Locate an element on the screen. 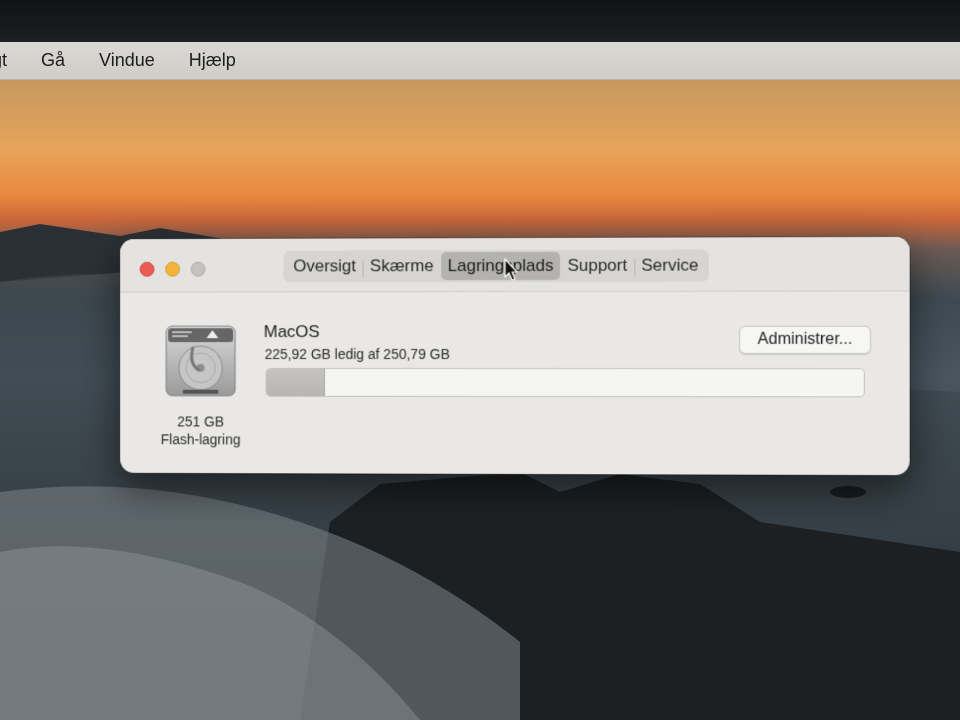  volume-name: MacOS is located at coordinates (291, 332).